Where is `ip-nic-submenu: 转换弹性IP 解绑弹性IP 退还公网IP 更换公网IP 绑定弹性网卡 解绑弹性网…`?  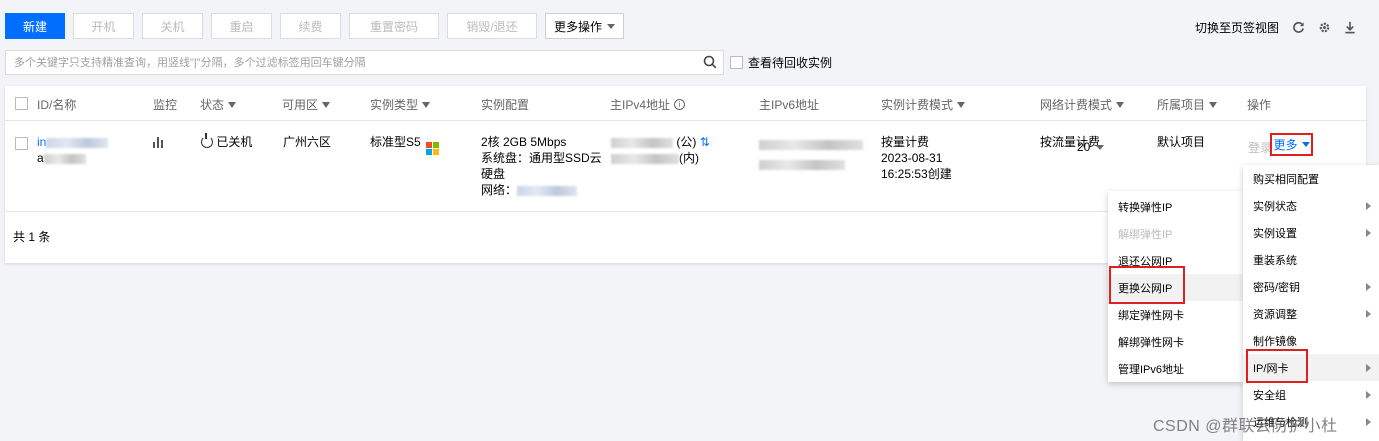 ip-nic-submenu: 转换弹性IP 解绑弹性IP 退还公网IP 更换公网IP 绑定弹性网卡 解绑弹性网… is located at coordinates (1175, 286).